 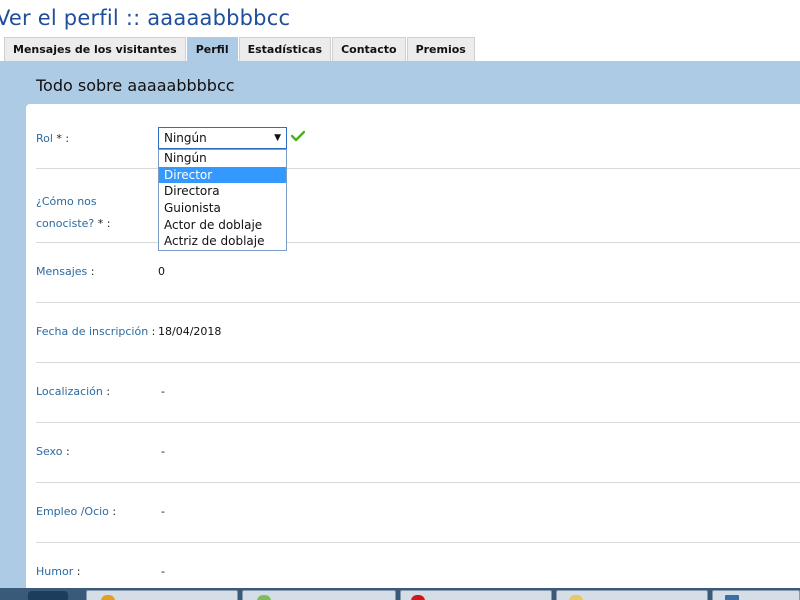 What do you see at coordinates (222, 241) in the screenshot?
I see `rol-option-actriz-doblaje: Actriz de doblaje` at bounding box center [222, 241].